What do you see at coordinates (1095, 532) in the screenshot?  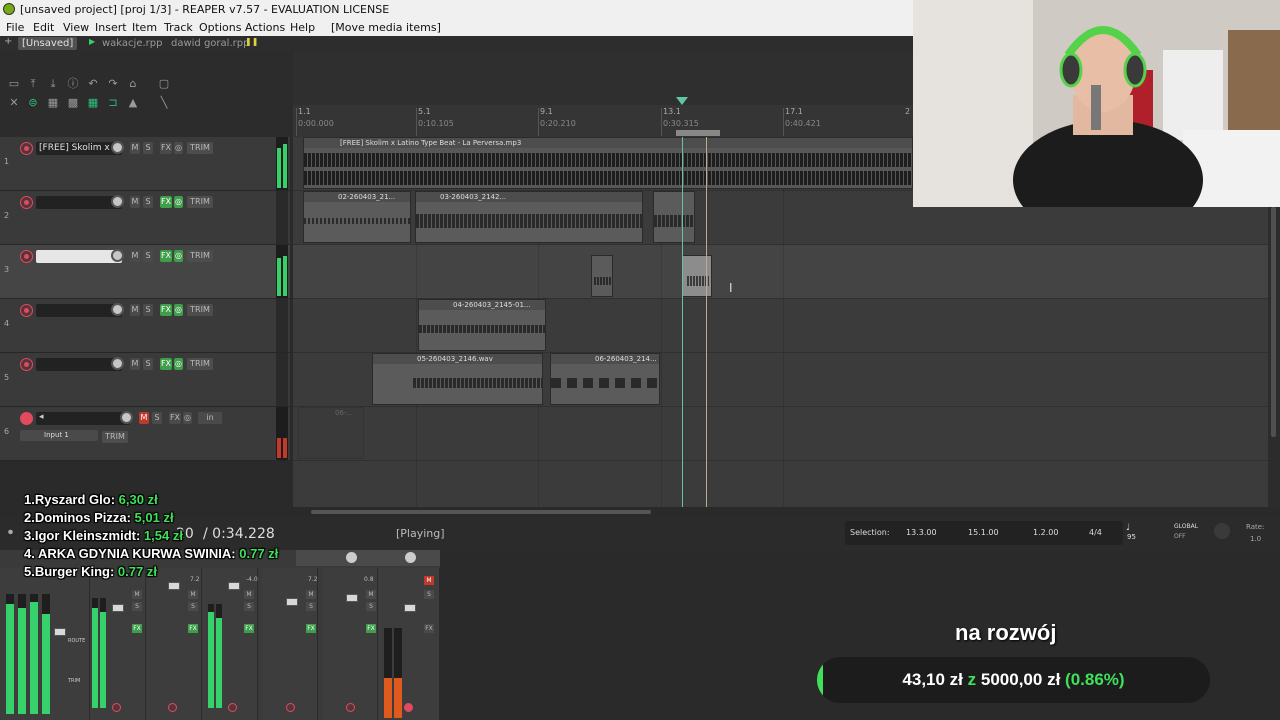 I see `time-signature: 4/4` at bounding box center [1095, 532].